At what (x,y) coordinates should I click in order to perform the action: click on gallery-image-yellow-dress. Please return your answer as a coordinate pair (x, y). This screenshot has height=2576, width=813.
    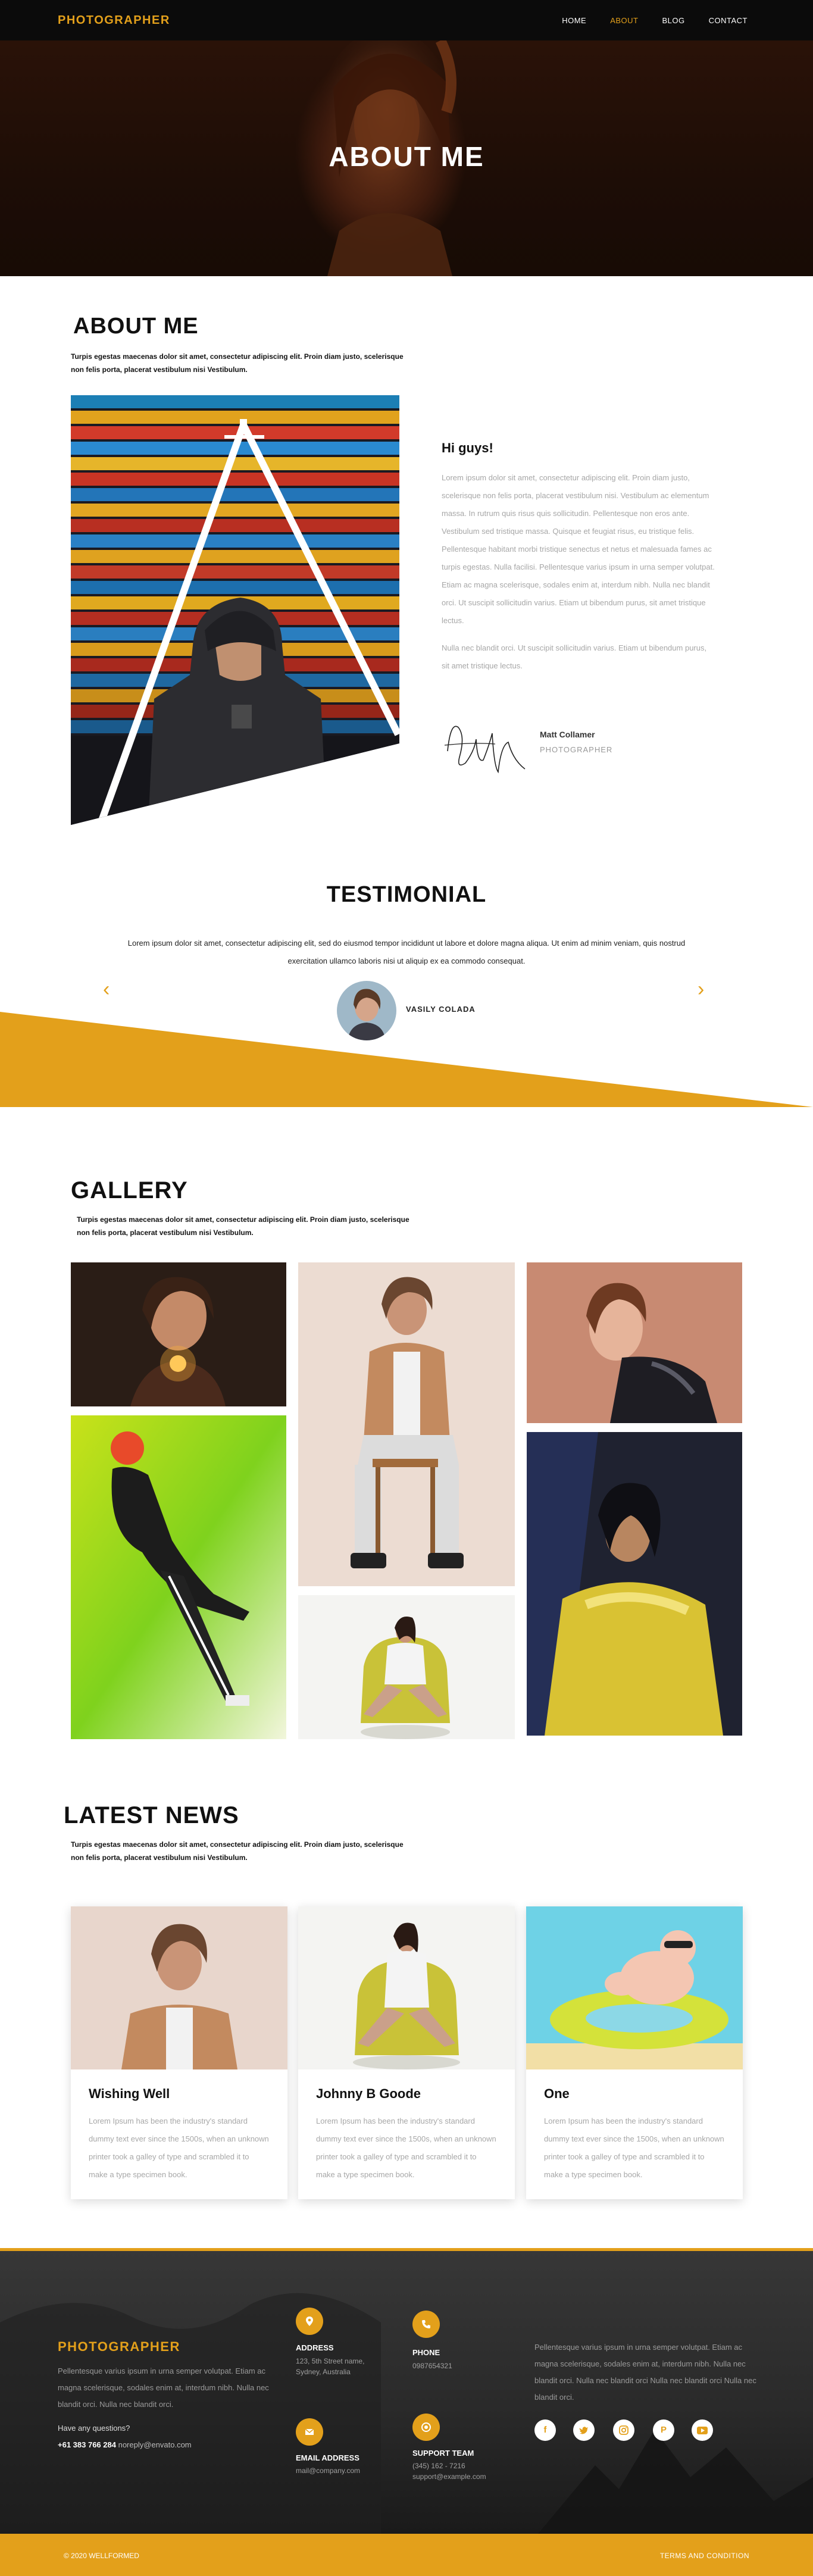
    Looking at the image, I should click on (634, 1584).